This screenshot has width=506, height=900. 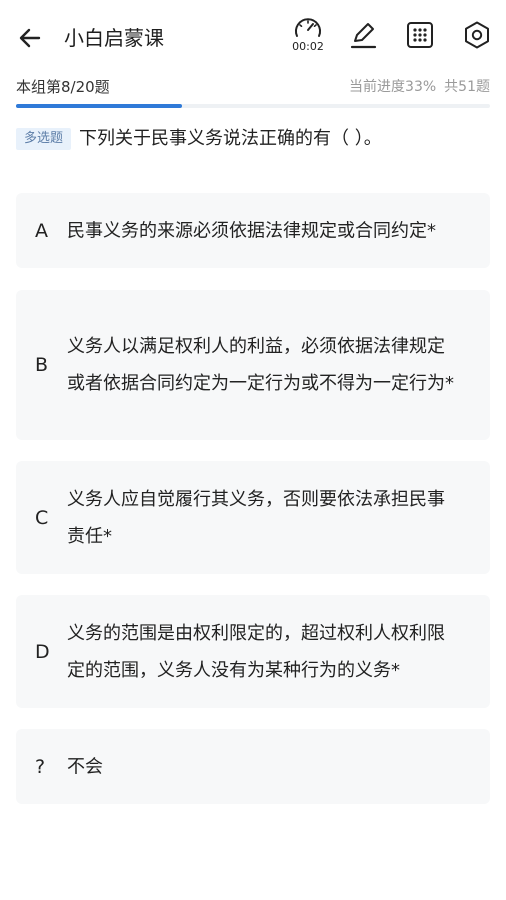 I want to click on grid-icon, so click(x=420, y=35).